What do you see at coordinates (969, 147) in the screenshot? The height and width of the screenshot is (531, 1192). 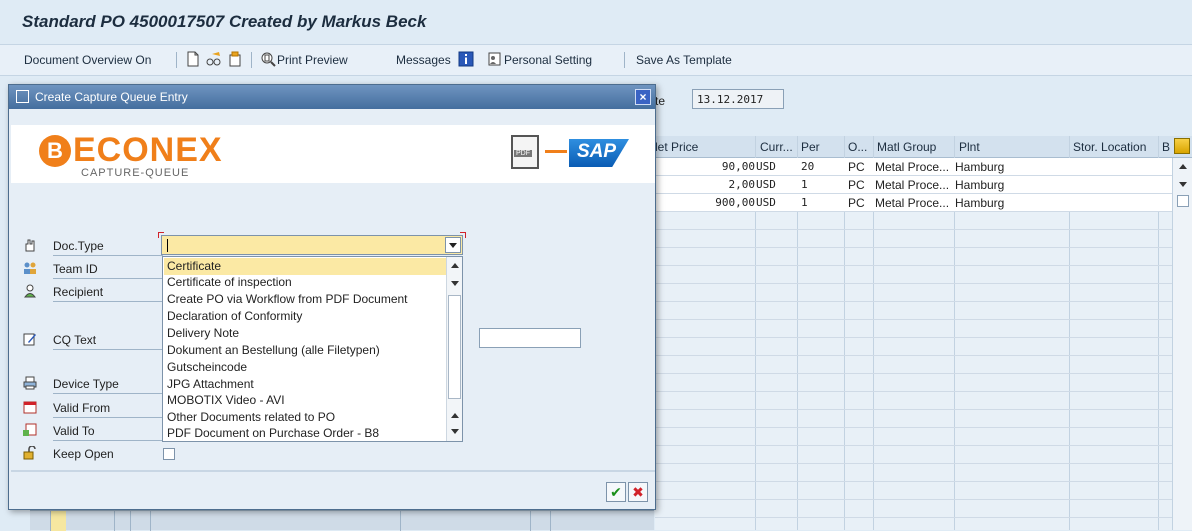 I see `column-header-plant: Plnt` at bounding box center [969, 147].